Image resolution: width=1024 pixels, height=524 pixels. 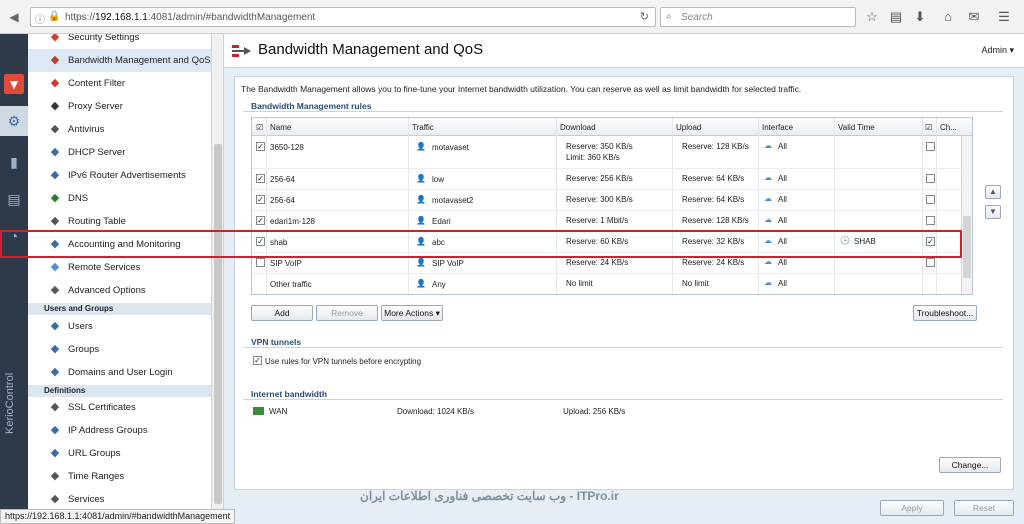 I want to click on sidebar-item: ◆ IP Address Groups, so click(x=119, y=430).